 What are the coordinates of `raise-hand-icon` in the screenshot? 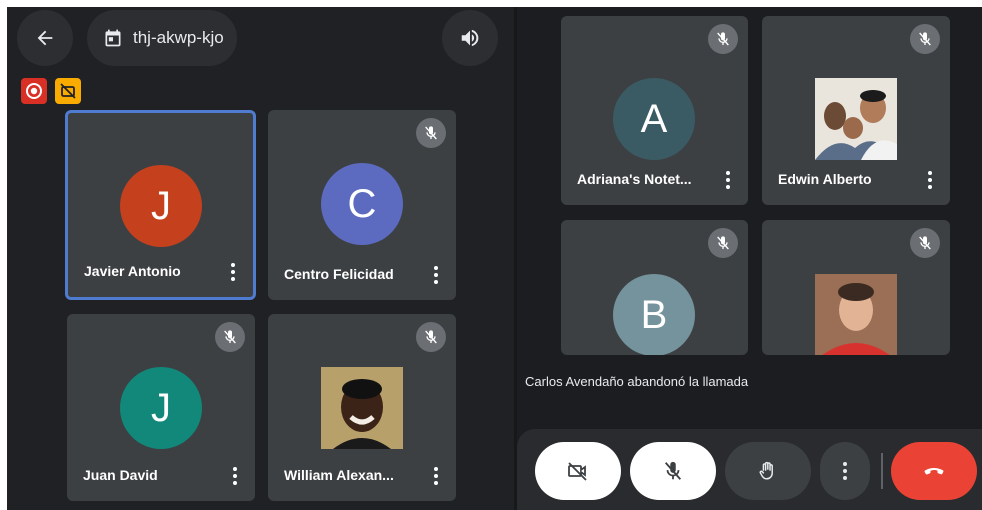 It's located at (766, 470).